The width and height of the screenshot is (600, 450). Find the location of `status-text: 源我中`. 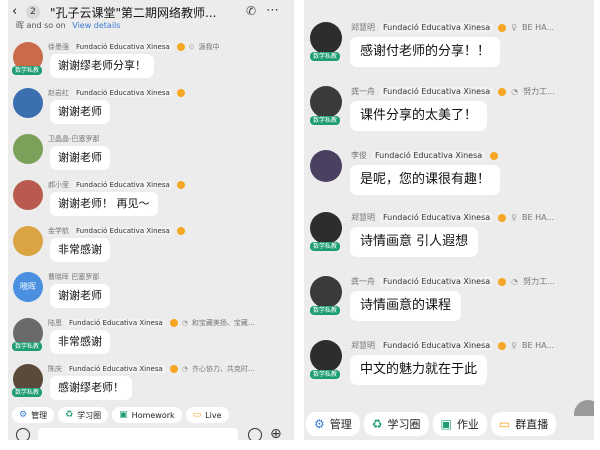

status-text: 源我中 is located at coordinates (209, 47).